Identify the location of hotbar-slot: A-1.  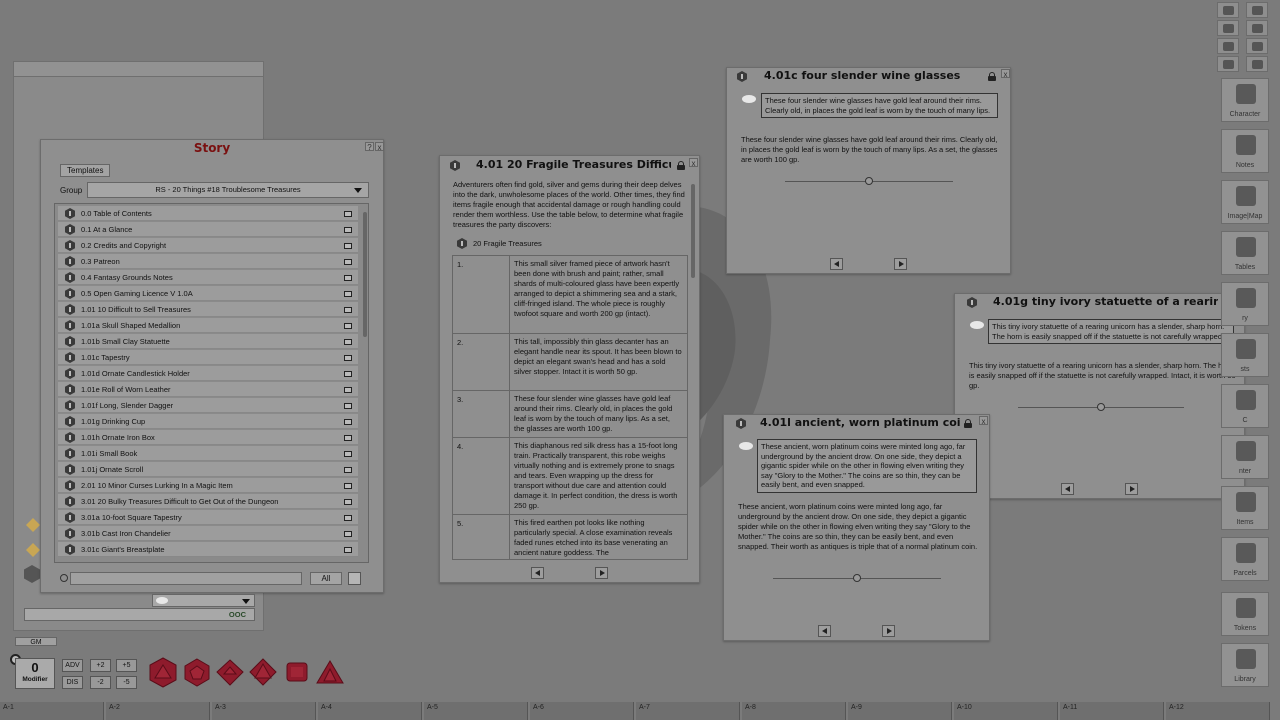
(52, 711).